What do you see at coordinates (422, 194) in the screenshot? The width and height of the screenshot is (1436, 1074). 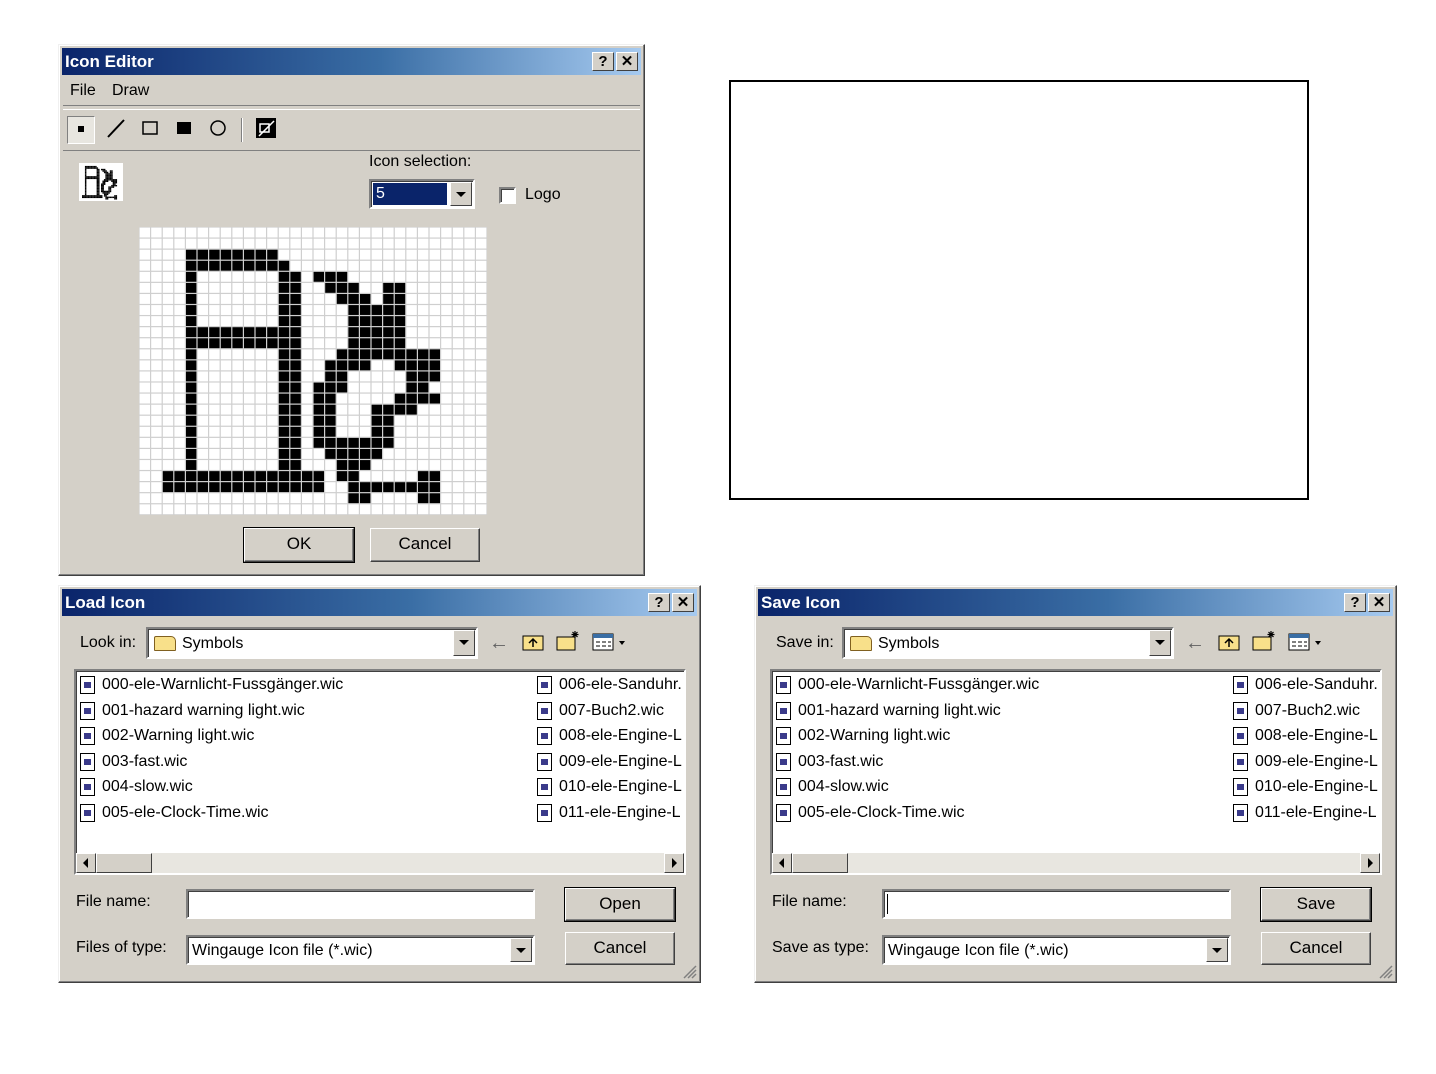 I see `icon-selection-dropdown: 5` at bounding box center [422, 194].